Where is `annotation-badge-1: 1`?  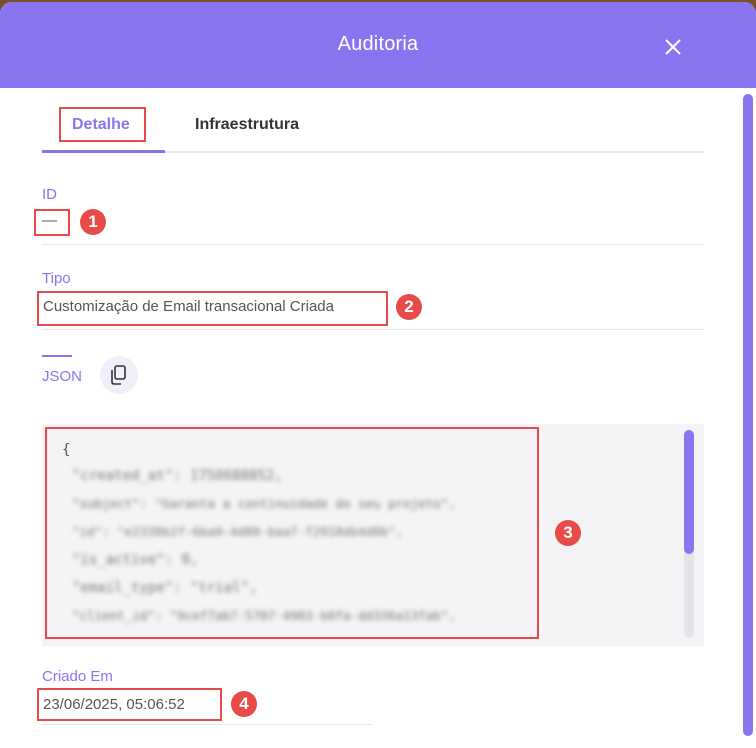 annotation-badge-1: 1 is located at coordinates (93, 222).